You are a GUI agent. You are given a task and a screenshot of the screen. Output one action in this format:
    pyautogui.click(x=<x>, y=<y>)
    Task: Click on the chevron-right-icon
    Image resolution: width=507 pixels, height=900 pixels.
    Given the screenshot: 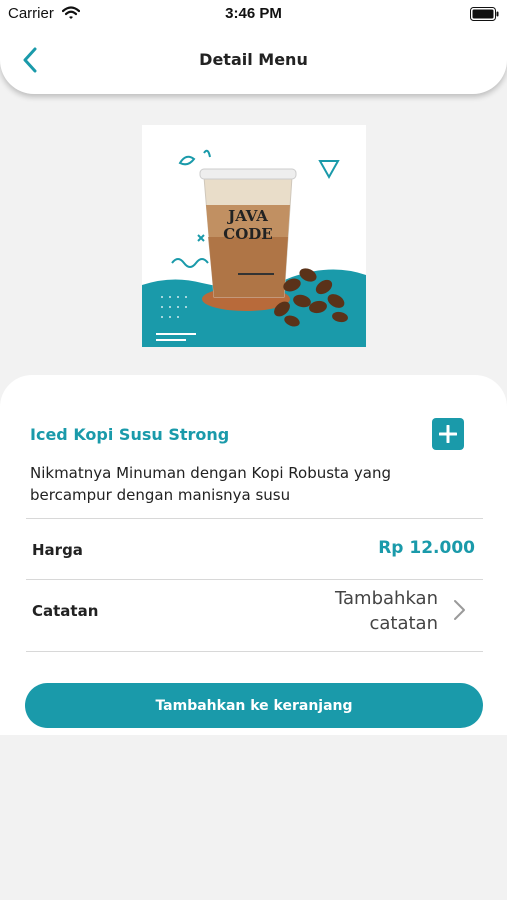 What is the action you would take?
    pyautogui.click(x=459, y=610)
    